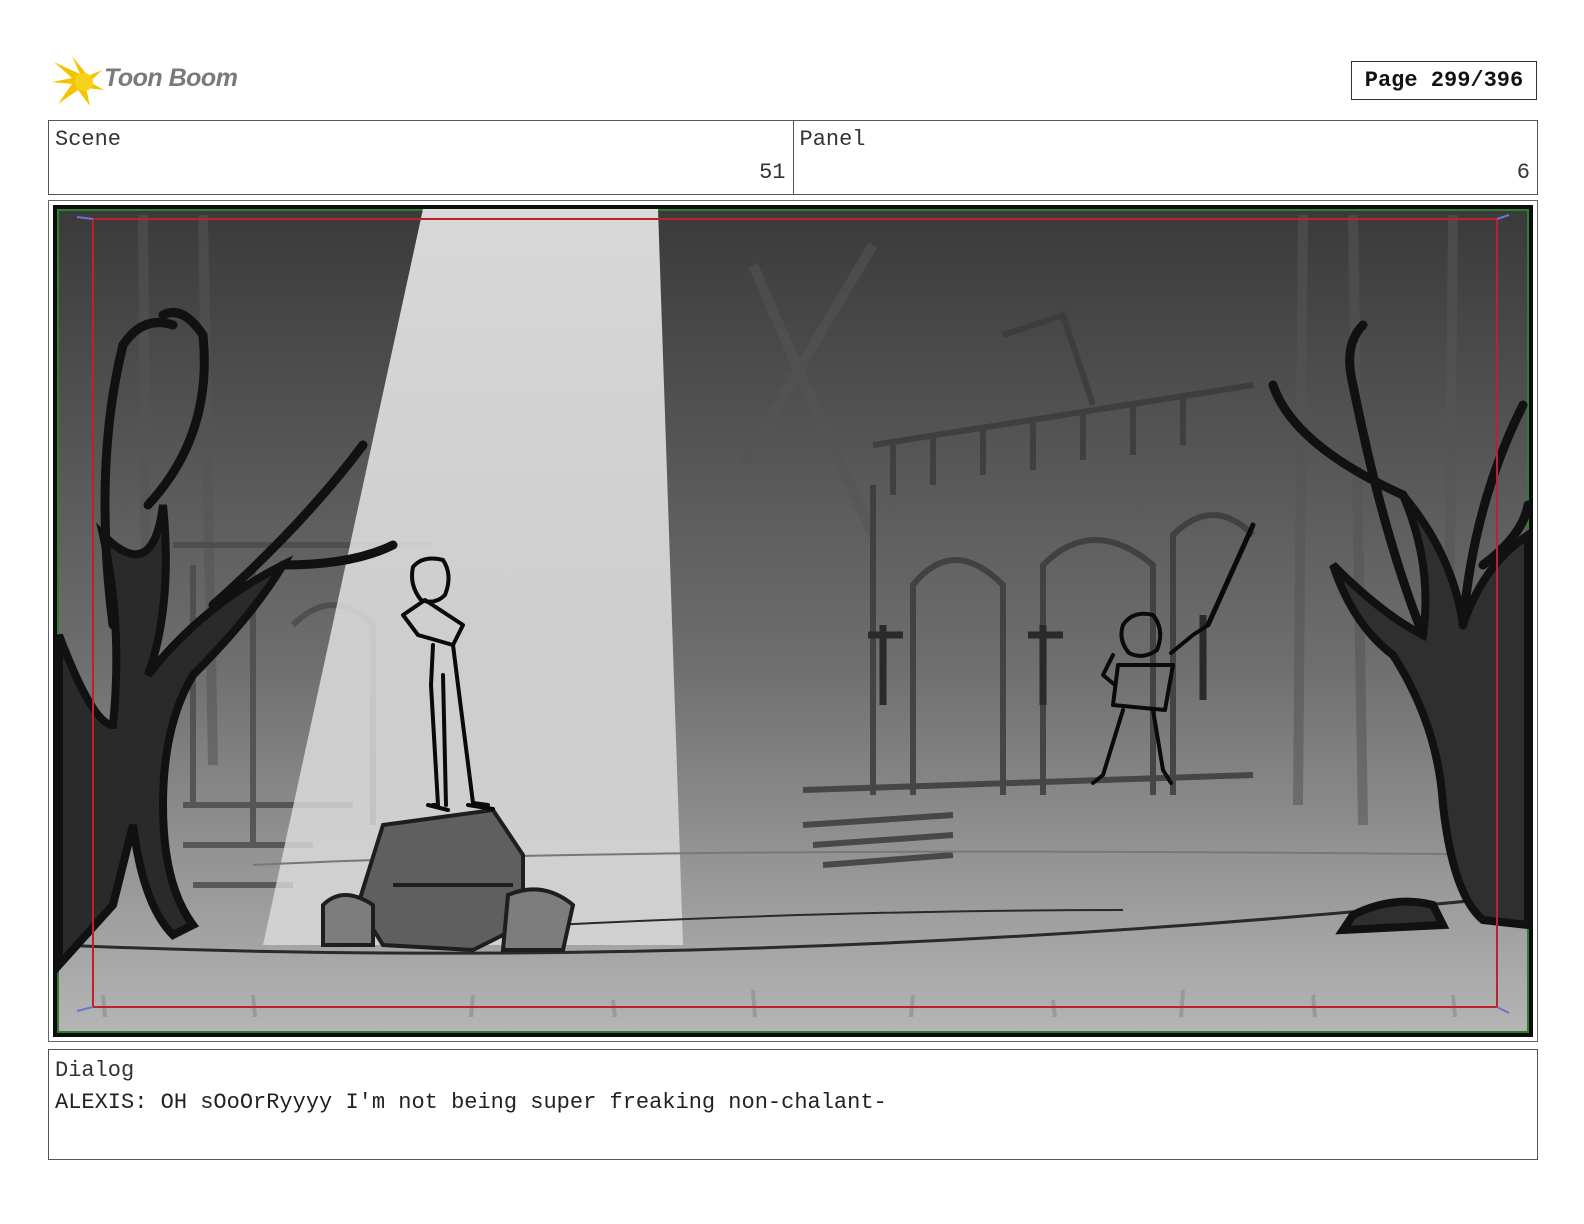 The width and height of the screenshot is (1584, 1224). Describe the element at coordinates (171, 78) in the screenshot. I see `logo-text: Toon Boom` at that location.